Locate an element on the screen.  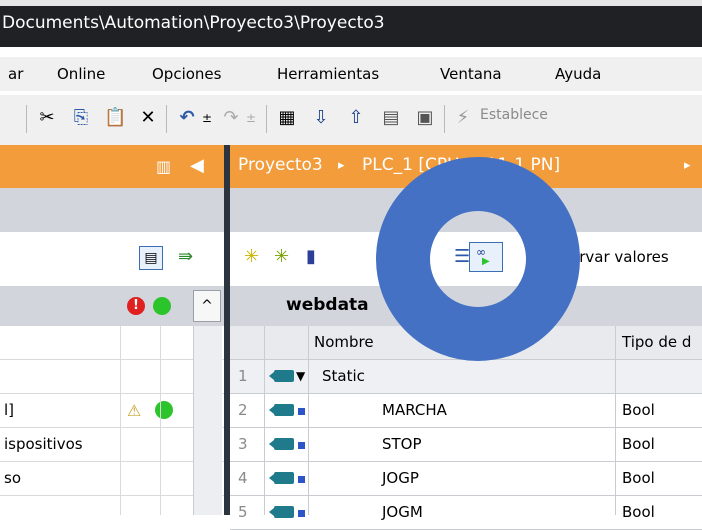
simulation-icon: ▤ is located at coordinates (391, 118).